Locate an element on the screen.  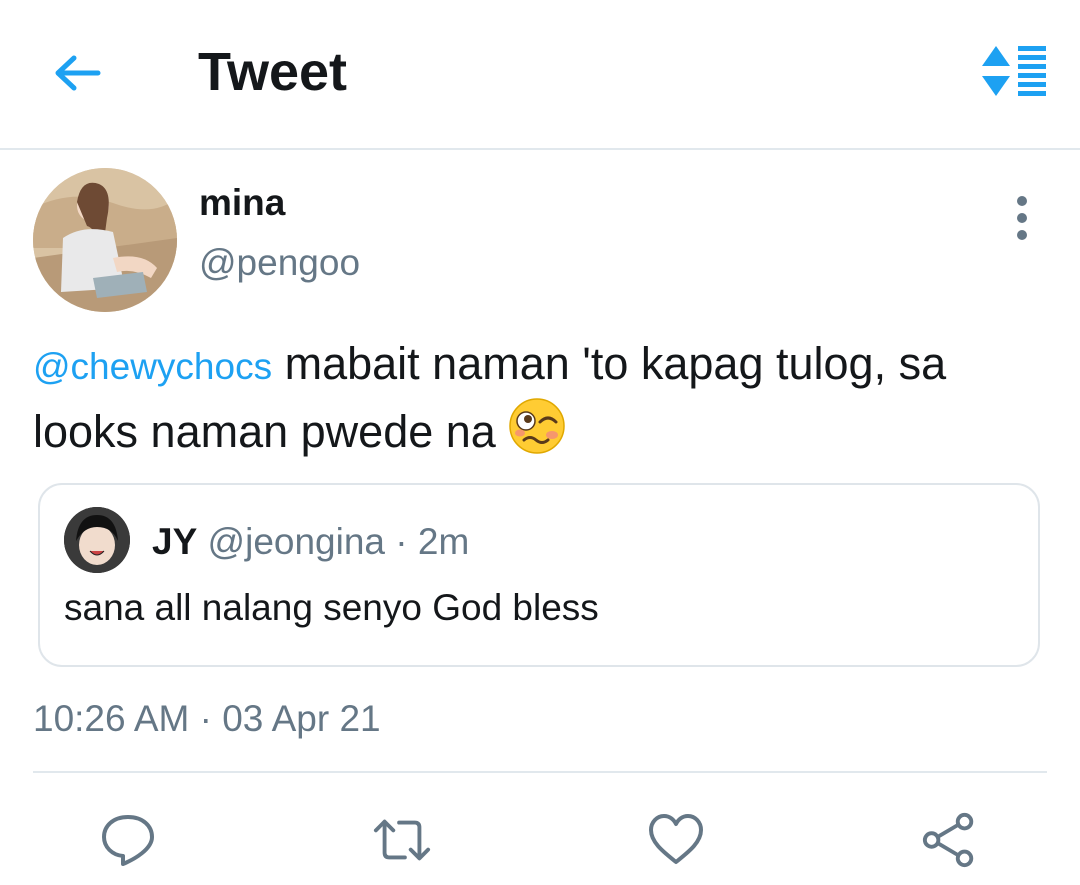
quoted-avatar-image is located at coordinates (97, 540).